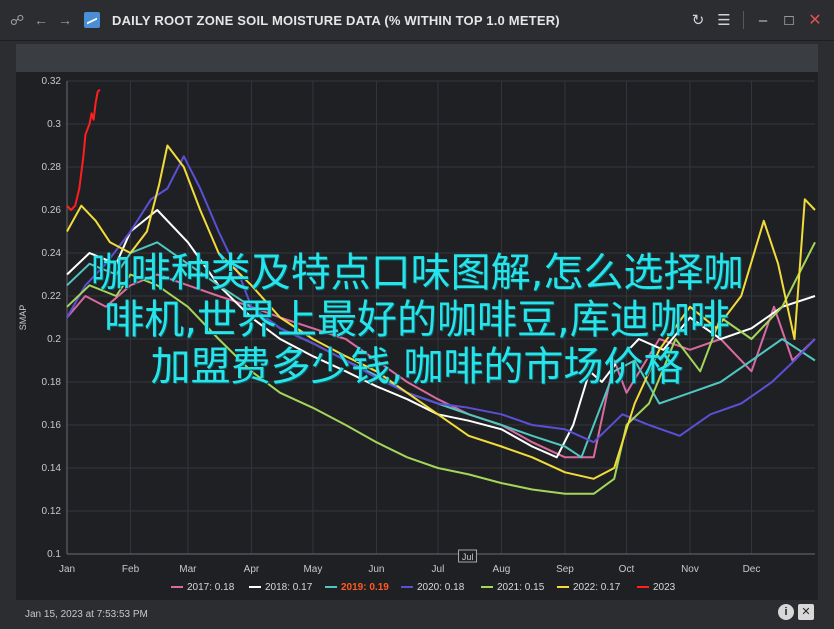 Image resolution: width=834 pixels, height=629 pixels. I want to click on footer-timestamp: Jan 15, 2023 at 7:53:53 PM, so click(86, 614).